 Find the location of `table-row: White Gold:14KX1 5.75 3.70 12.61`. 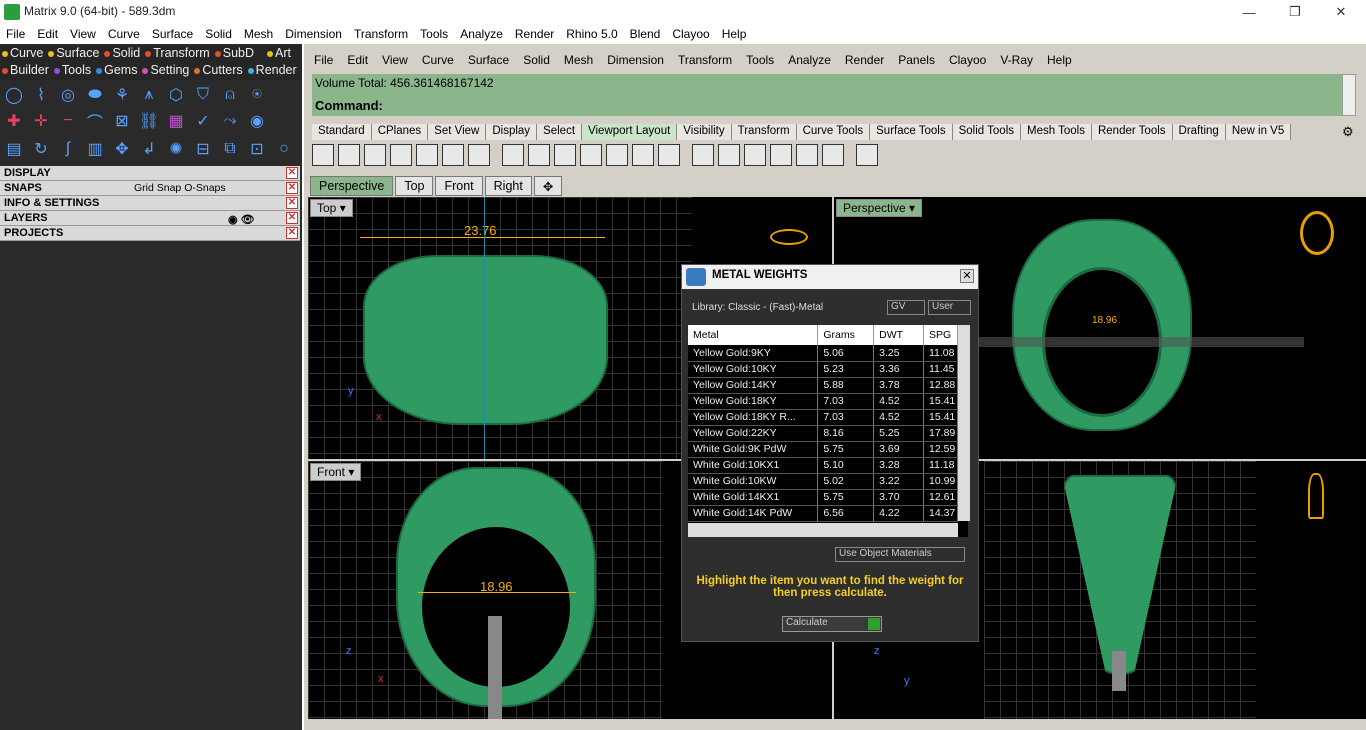

table-row: White Gold:14KX1 5.75 3.70 12.61 is located at coordinates (823, 497).